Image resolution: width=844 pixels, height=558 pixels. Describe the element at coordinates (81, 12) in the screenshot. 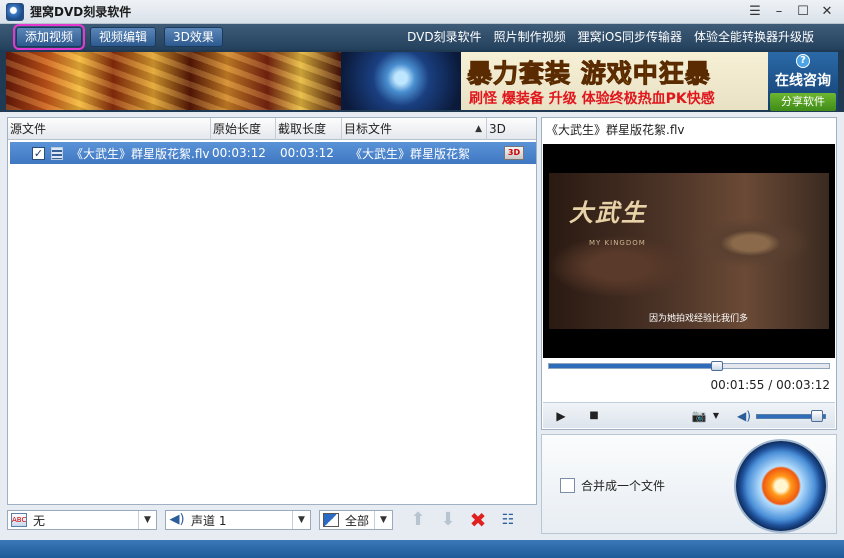

I see `window-title: 狸窝DVD刻录软件` at that location.